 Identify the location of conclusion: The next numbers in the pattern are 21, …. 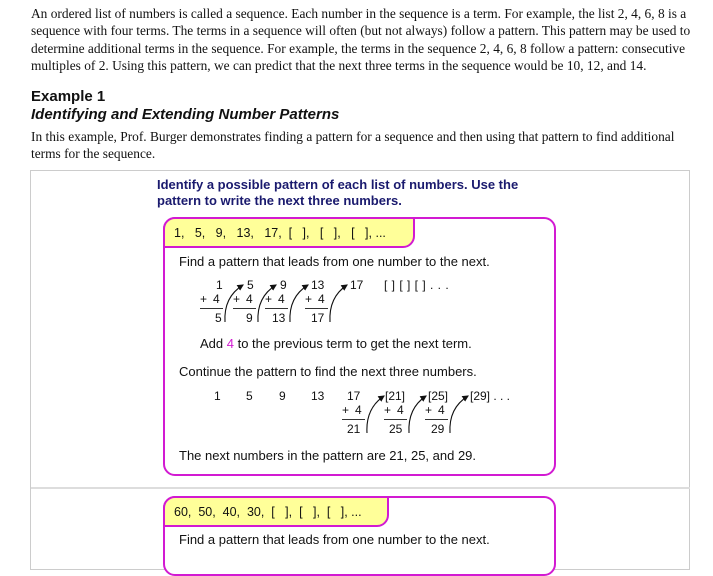
(328, 455).